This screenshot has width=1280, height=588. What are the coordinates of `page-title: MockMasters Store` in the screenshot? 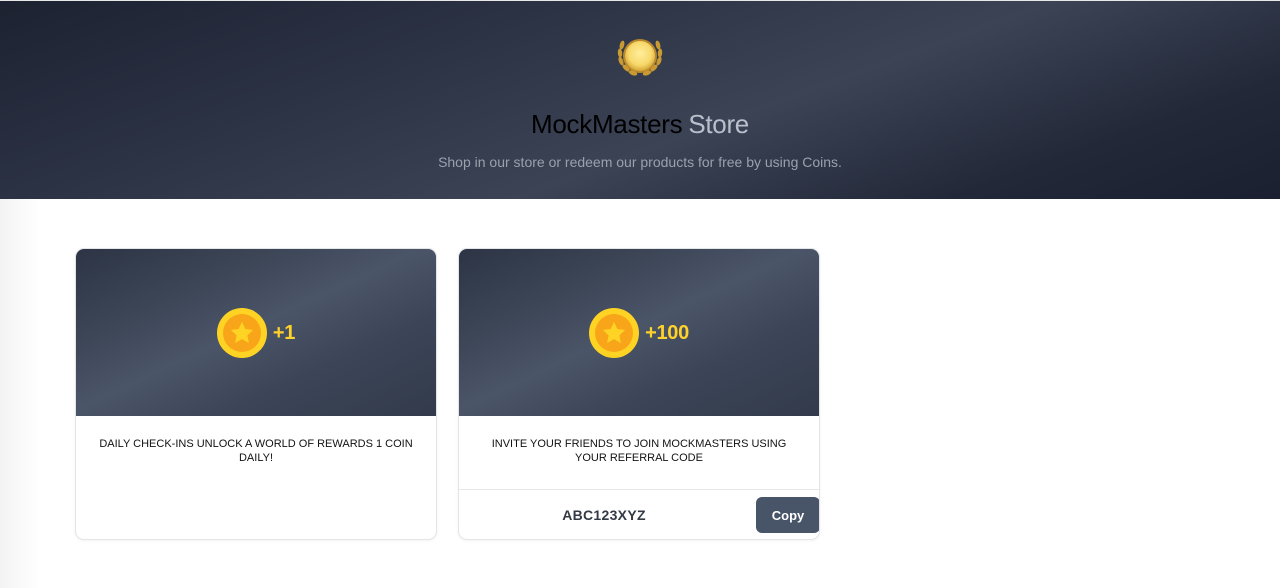 It's located at (640, 124).